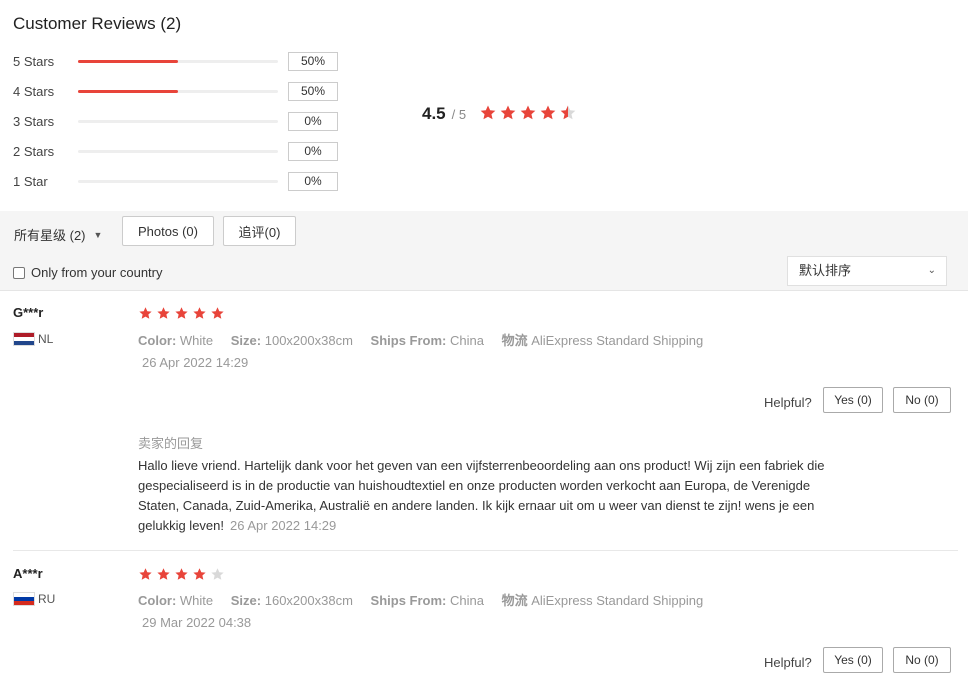 Image resolution: width=968 pixels, height=698 pixels. I want to click on country-code: RU, so click(47, 599).